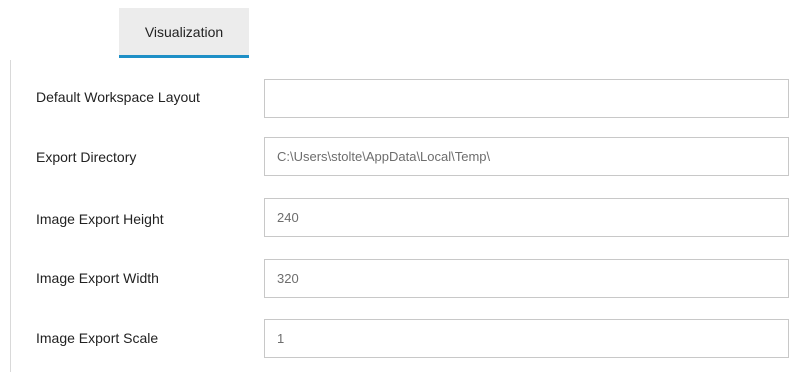 The height and width of the screenshot is (372, 794). I want to click on default-workspace-layout-field, so click(526, 98).